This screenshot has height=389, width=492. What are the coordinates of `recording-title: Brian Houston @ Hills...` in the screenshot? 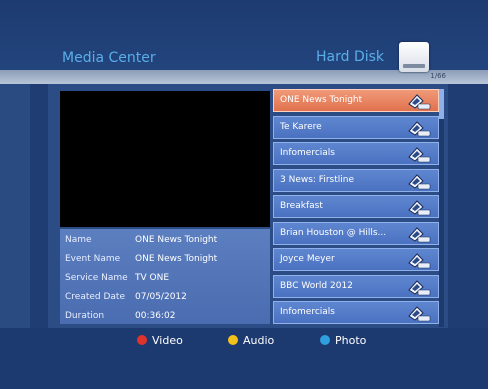 It's located at (333, 233).